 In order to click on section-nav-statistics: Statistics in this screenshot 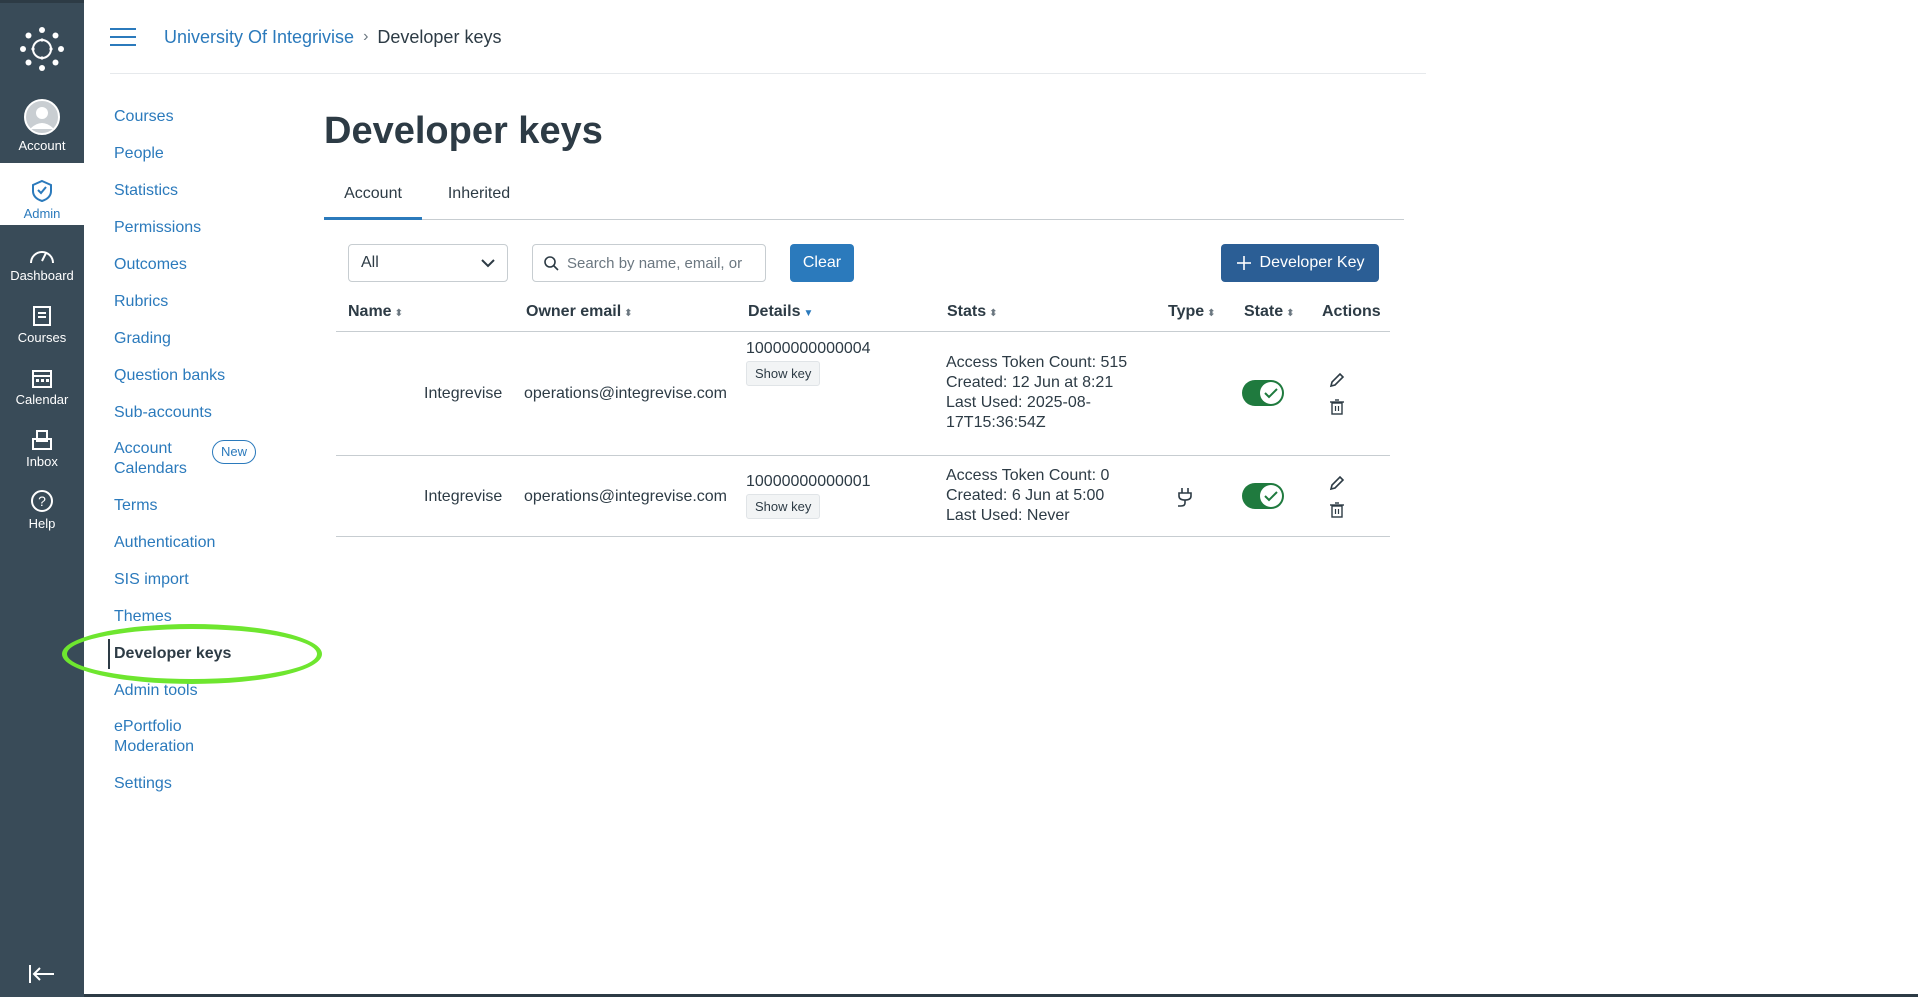, I will do `click(219, 190)`.